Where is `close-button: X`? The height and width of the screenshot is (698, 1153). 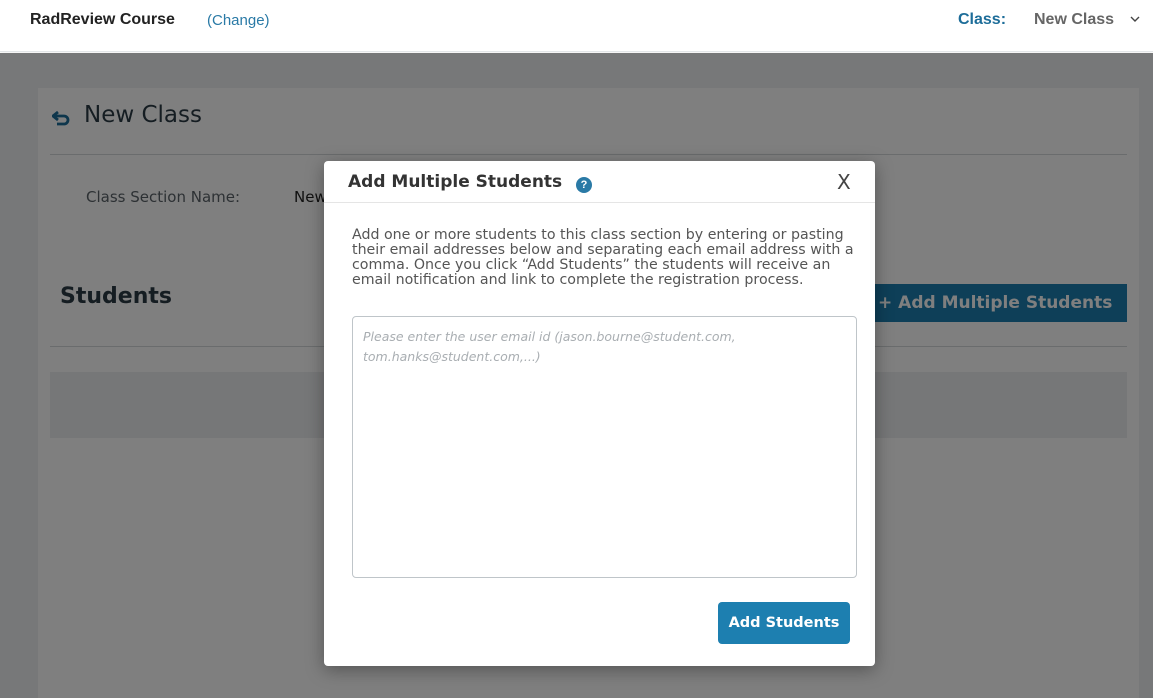
close-button: X is located at coordinates (844, 182).